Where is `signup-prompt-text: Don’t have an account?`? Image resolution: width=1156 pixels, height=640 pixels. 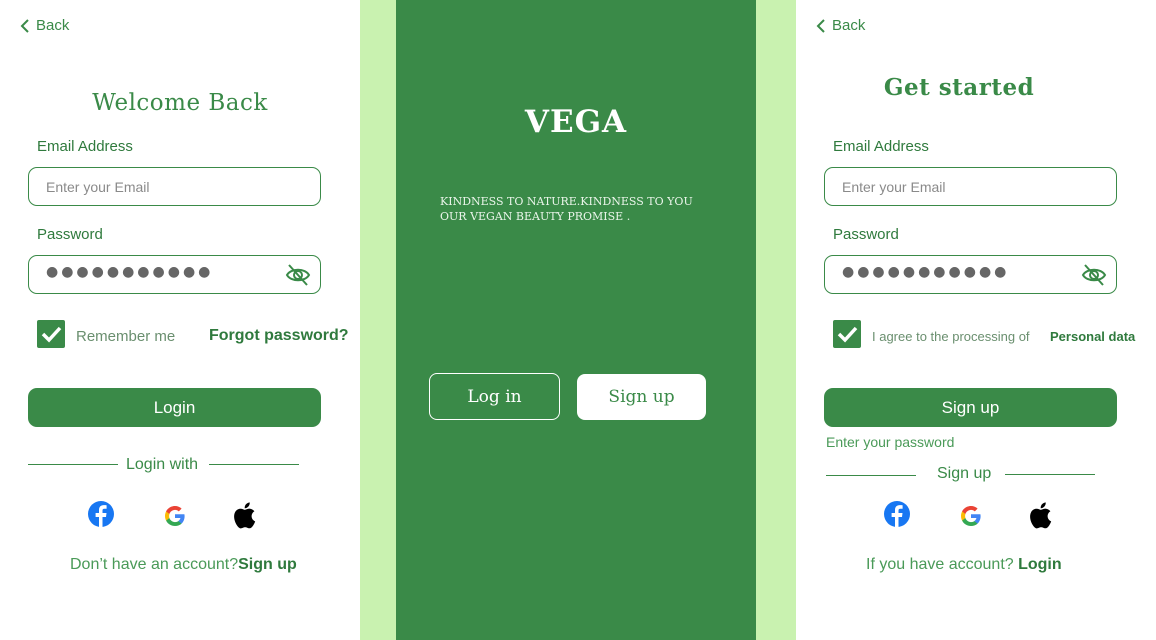
signup-prompt-text: Don’t have an account? is located at coordinates (154, 564).